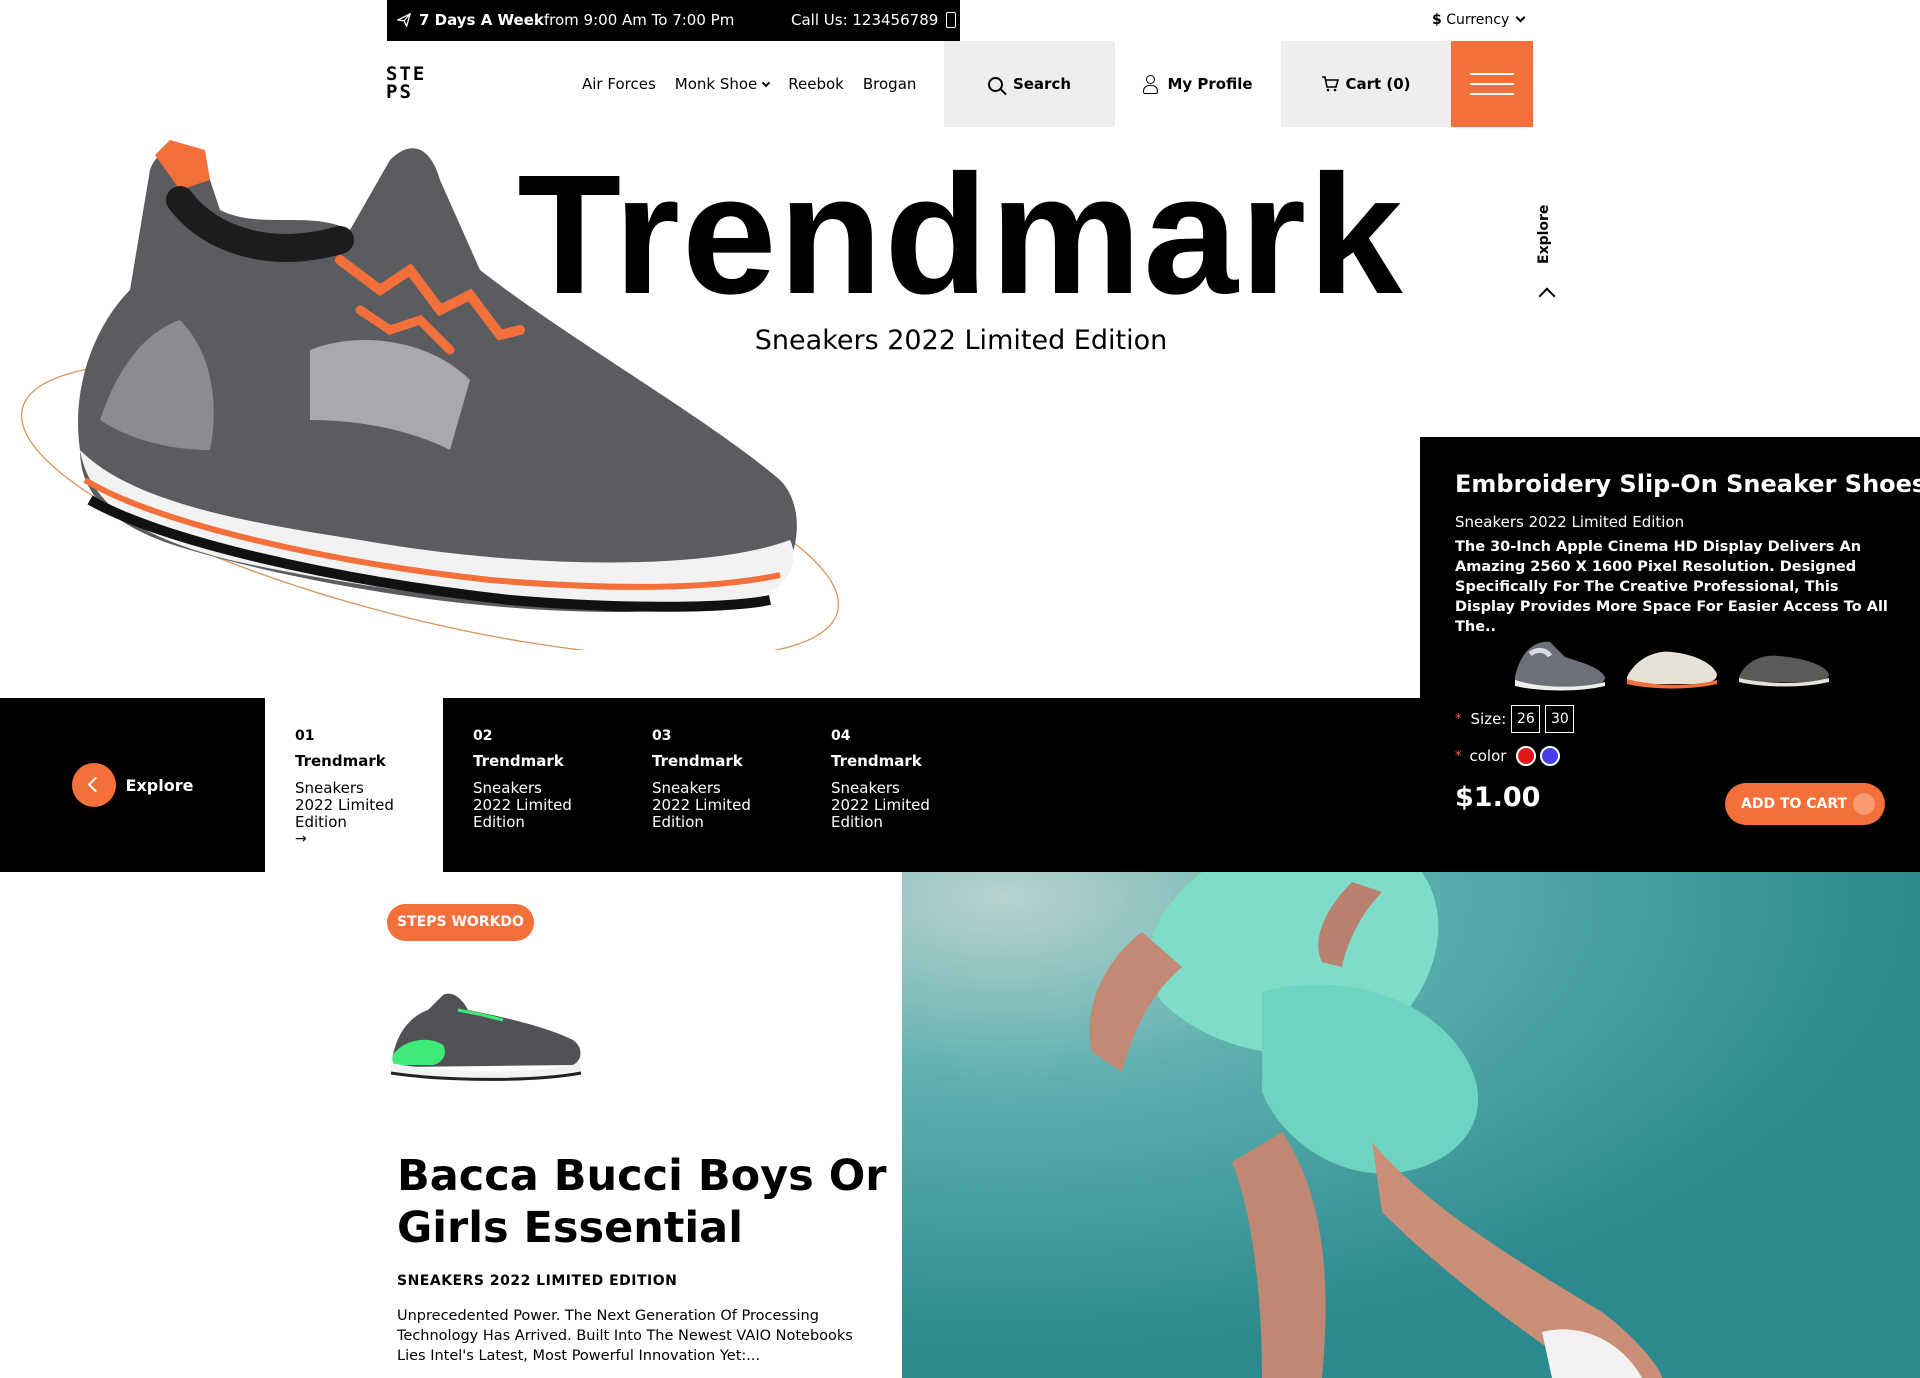 This screenshot has height=1378, width=1920. What do you see at coordinates (1550, 756) in the screenshot?
I see `color-swatch-blue` at bounding box center [1550, 756].